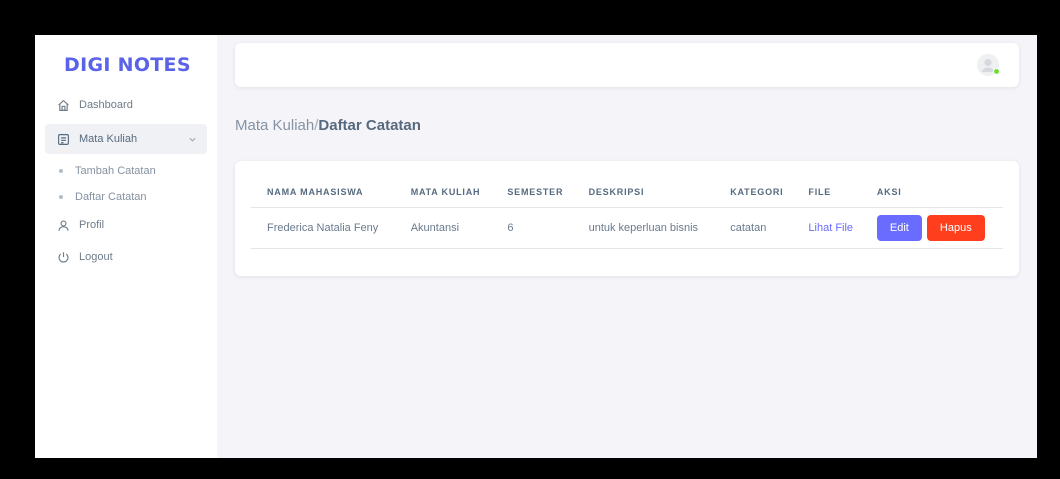 This screenshot has width=1060, height=479. Describe the element at coordinates (627, 65) in the screenshot. I see `top-navbar` at that location.